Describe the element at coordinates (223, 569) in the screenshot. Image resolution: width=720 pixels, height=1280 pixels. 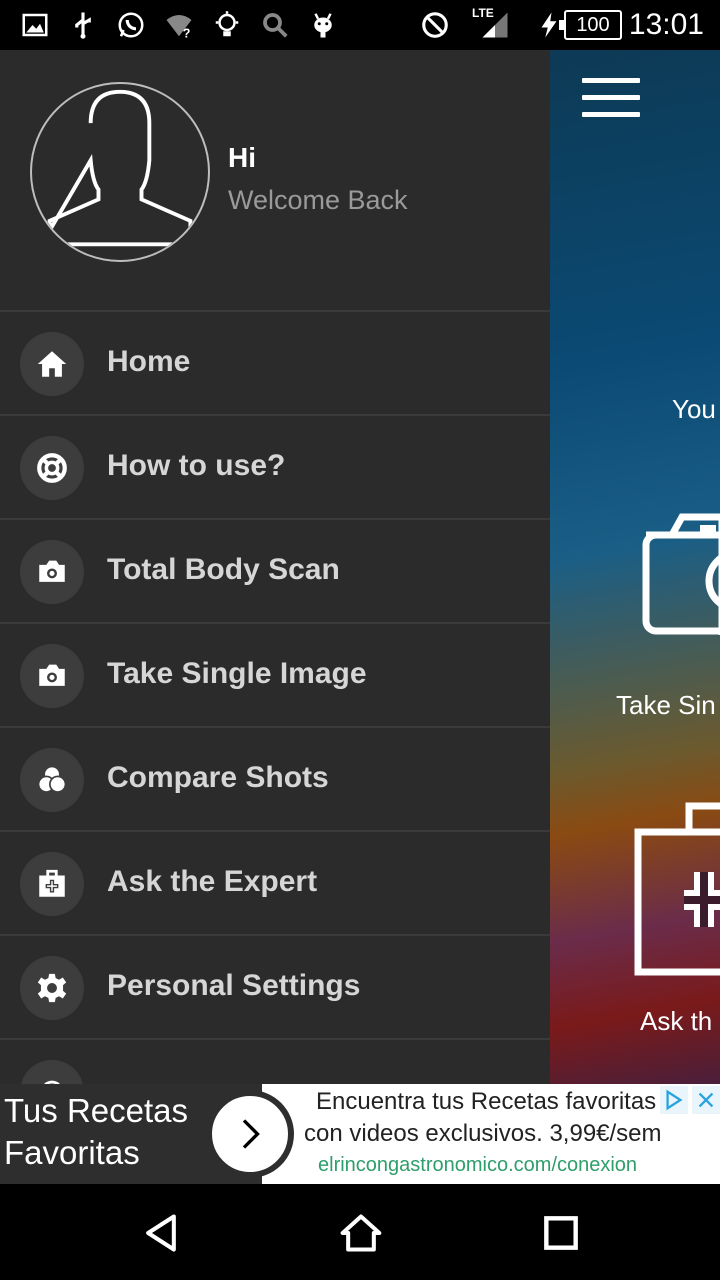
I see `menu-label: Total Body Scan` at that location.